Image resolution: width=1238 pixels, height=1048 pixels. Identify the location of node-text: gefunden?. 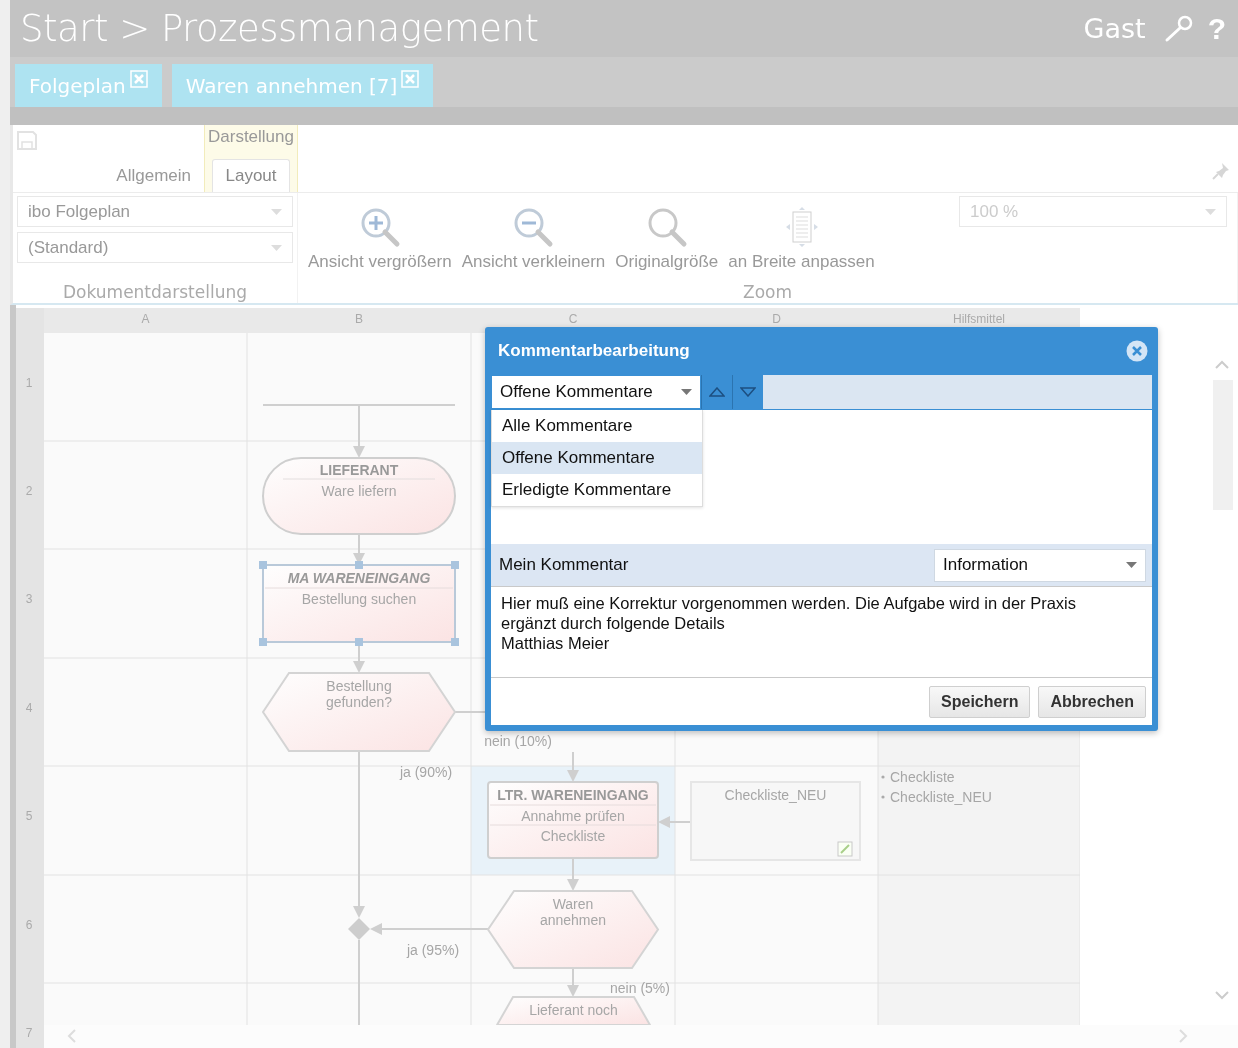
(359, 702).